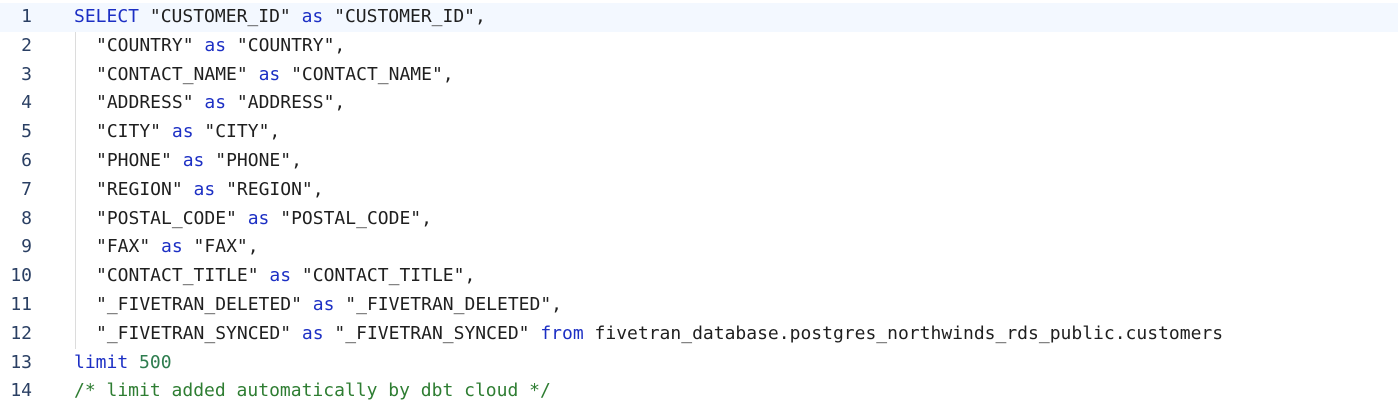 Image resolution: width=1398 pixels, height=406 pixels. What do you see at coordinates (699, 75) in the screenshot?
I see `code-line: 3 "CONTACT_NAME" as "CONTACT_NAME",` at bounding box center [699, 75].